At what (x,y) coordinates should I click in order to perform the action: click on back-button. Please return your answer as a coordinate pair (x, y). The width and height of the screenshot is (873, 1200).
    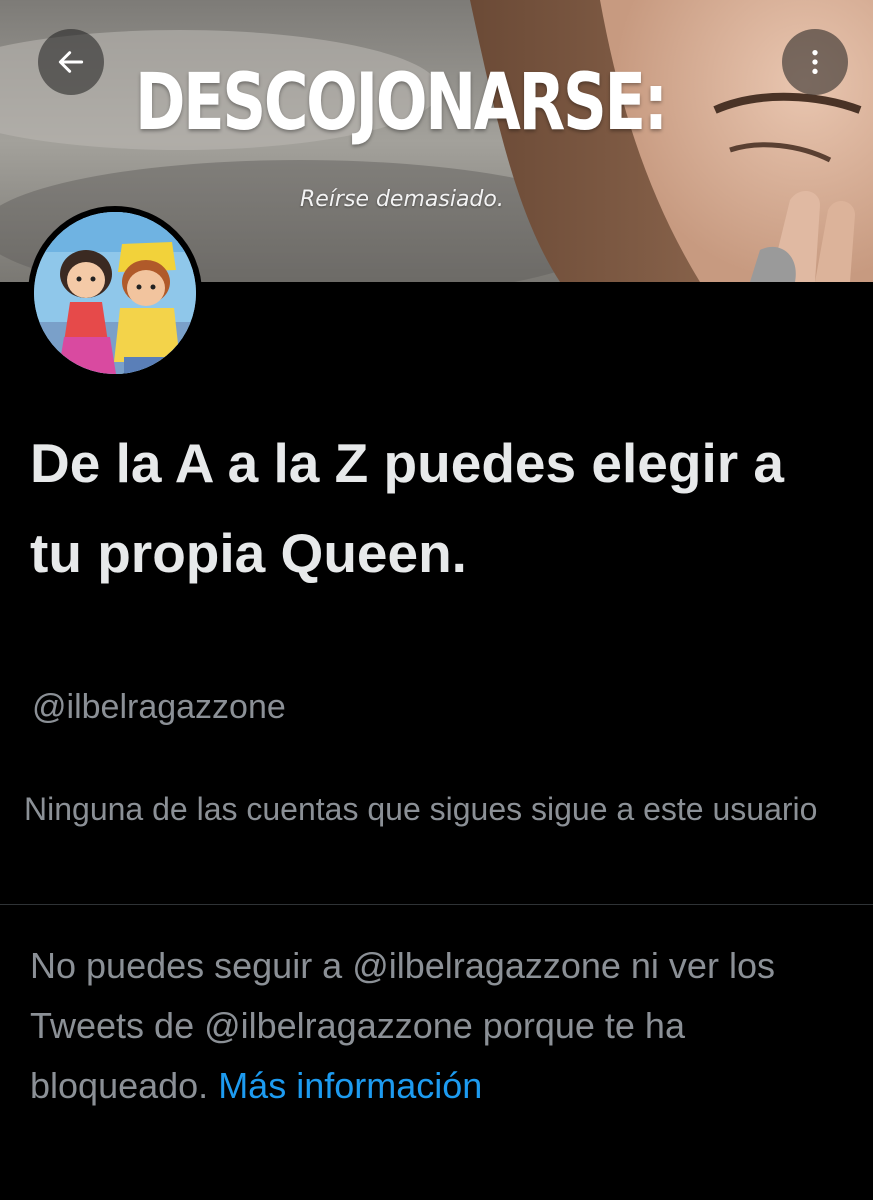
    Looking at the image, I should click on (71, 62).